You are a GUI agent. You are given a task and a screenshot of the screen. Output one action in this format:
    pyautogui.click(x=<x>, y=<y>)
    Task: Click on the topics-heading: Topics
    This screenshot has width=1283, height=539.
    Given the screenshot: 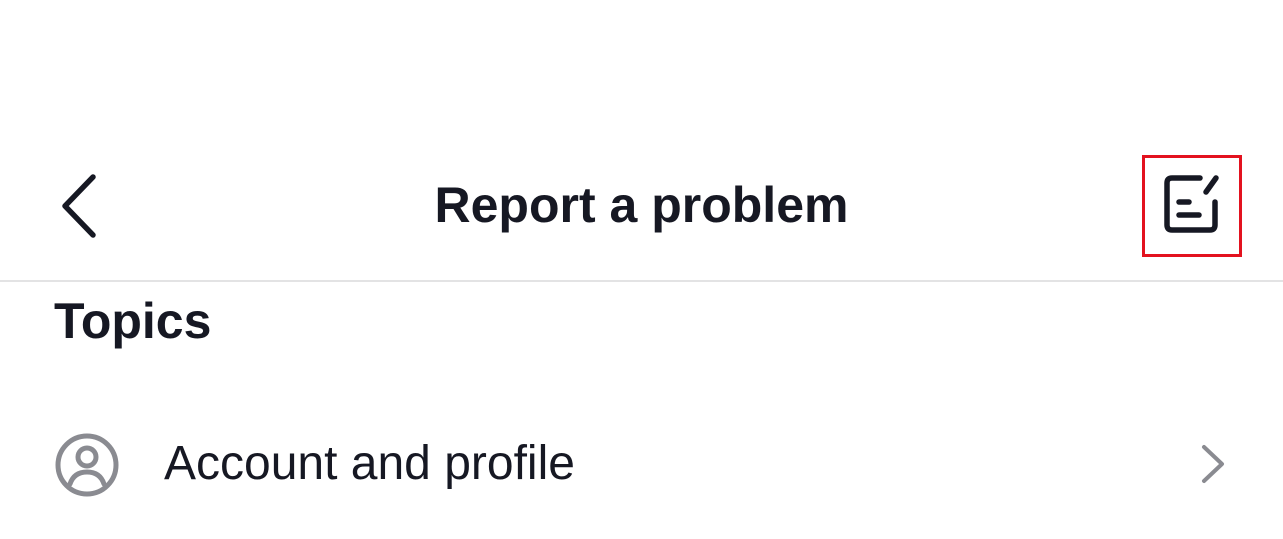 What is the action you would take?
    pyautogui.click(x=133, y=321)
    